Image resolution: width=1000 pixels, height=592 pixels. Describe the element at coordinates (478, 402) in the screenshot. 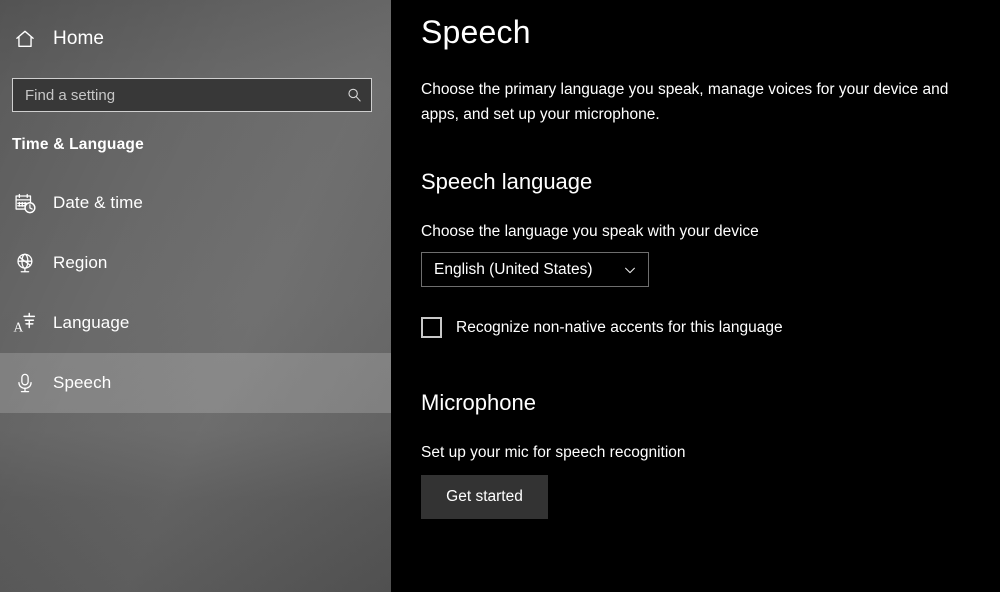

I see `microphone-heading: Microphone` at that location.